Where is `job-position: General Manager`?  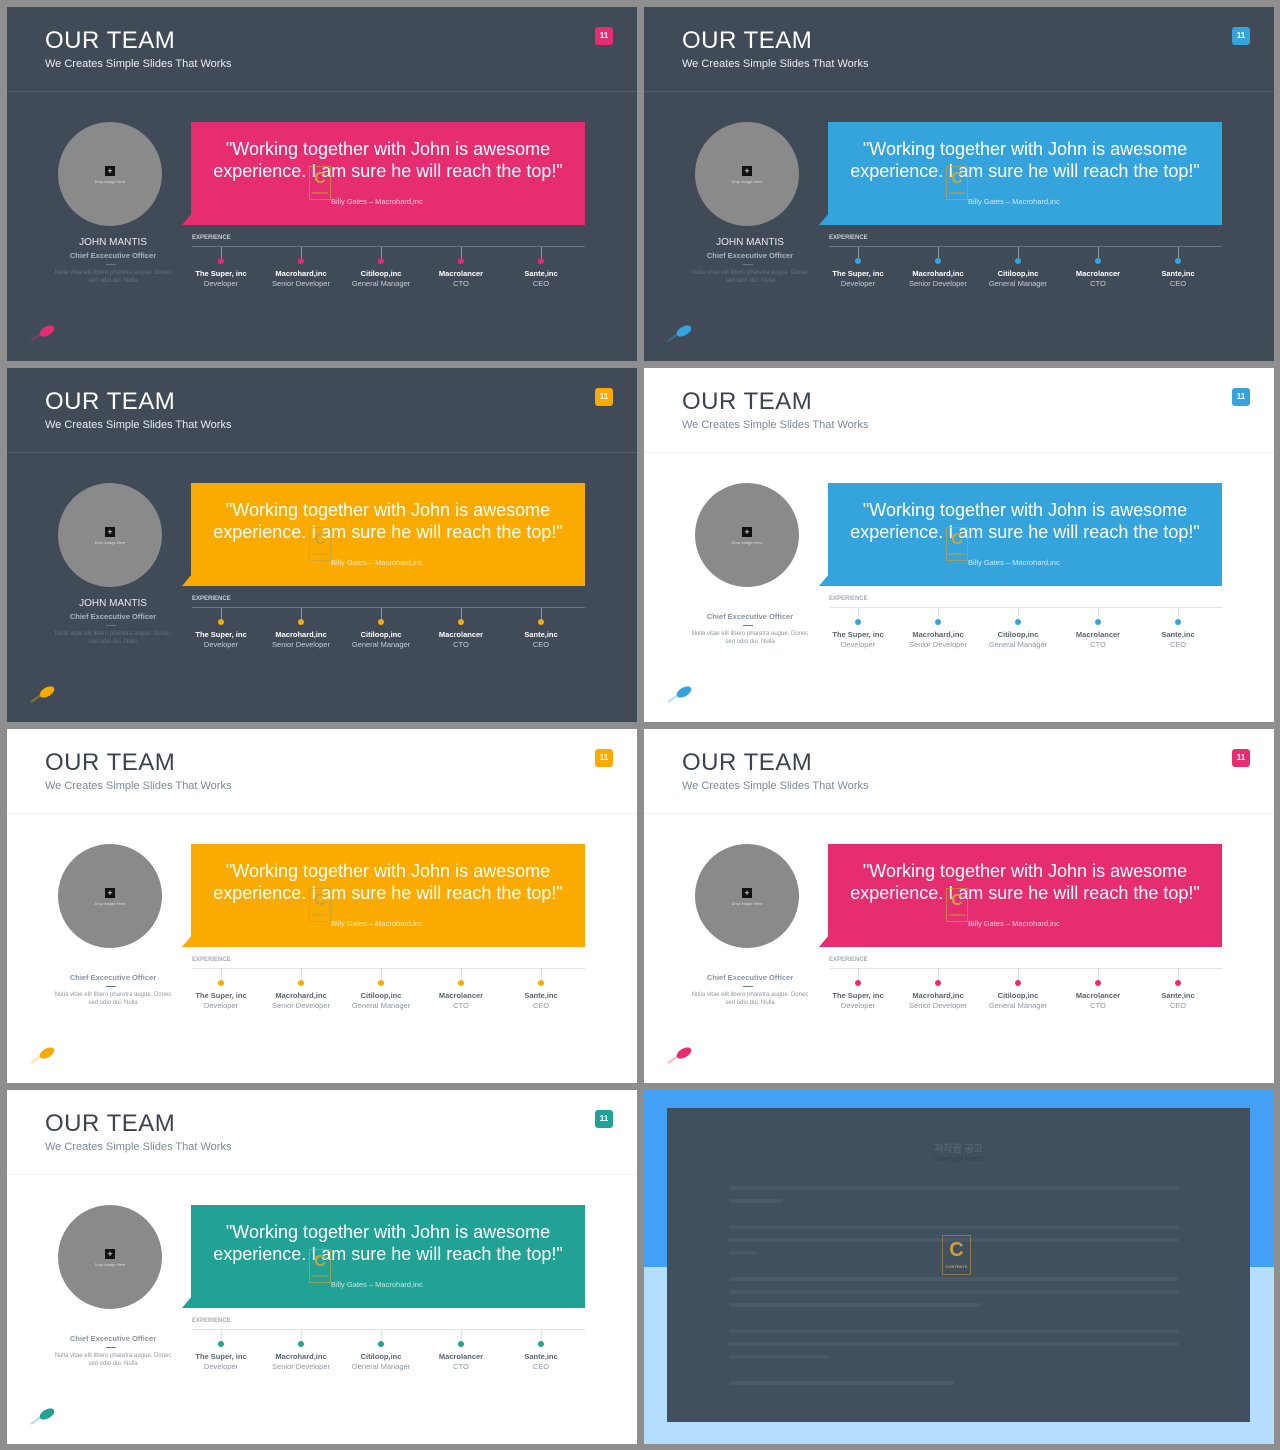 job-position: General Manager is located at coordinates (381, 644).